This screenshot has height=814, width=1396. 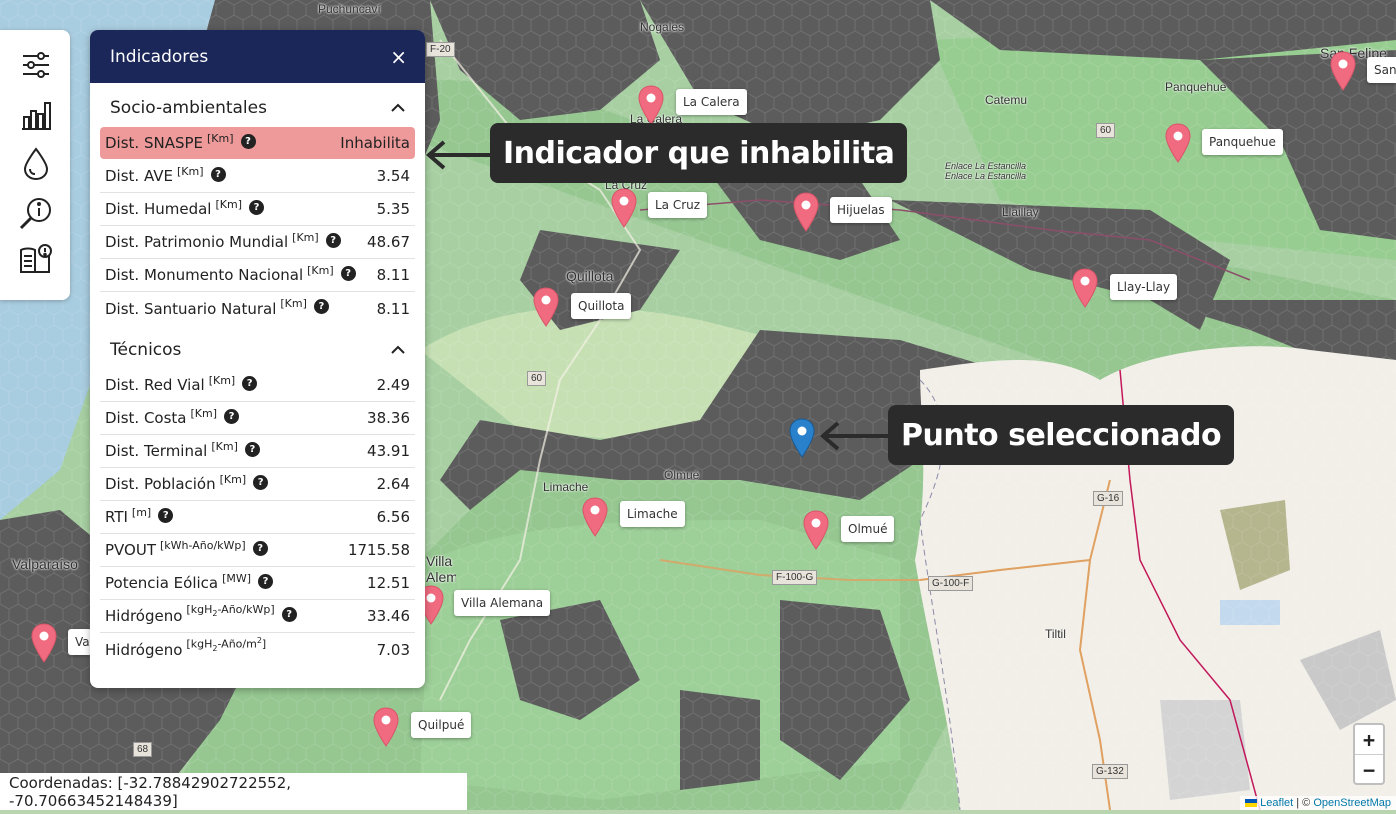 What do you see at coordinates (393, 308) in the screenshot?
I see `indicator-value: 8.11` at bounding box center [393, 308].